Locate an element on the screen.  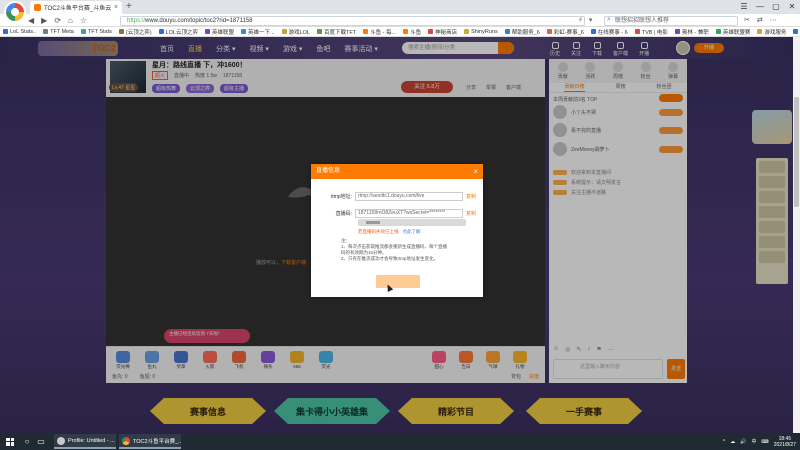
new-tab-button: + is located at coordinates (129, 6).